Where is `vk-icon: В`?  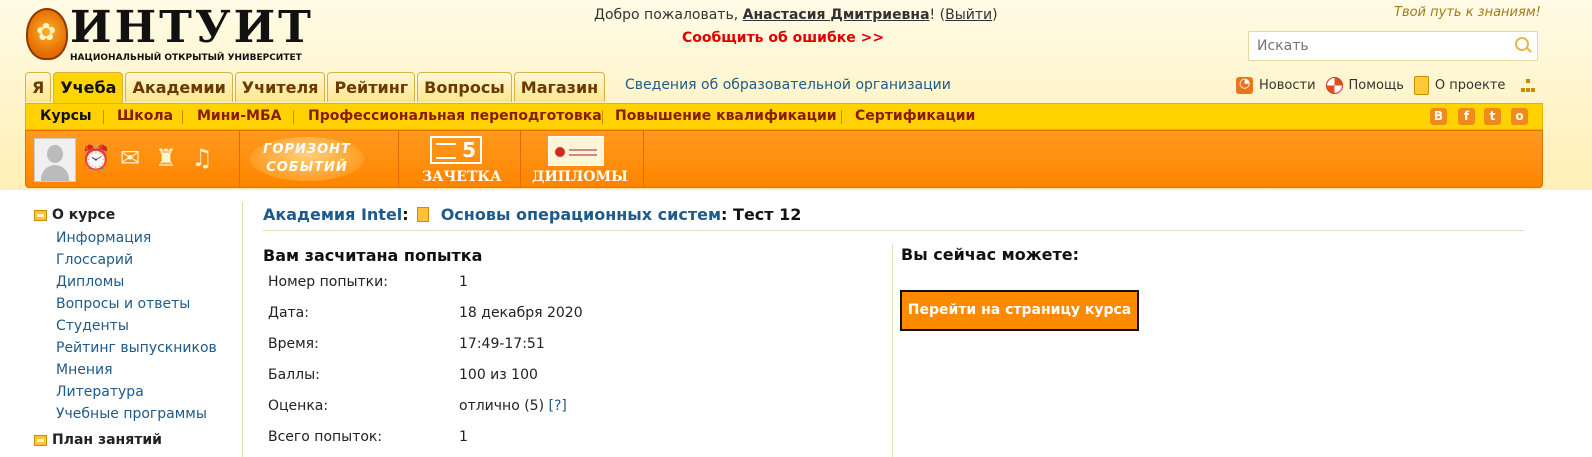
vk-icon: В is located at coordinates (1438, 116).